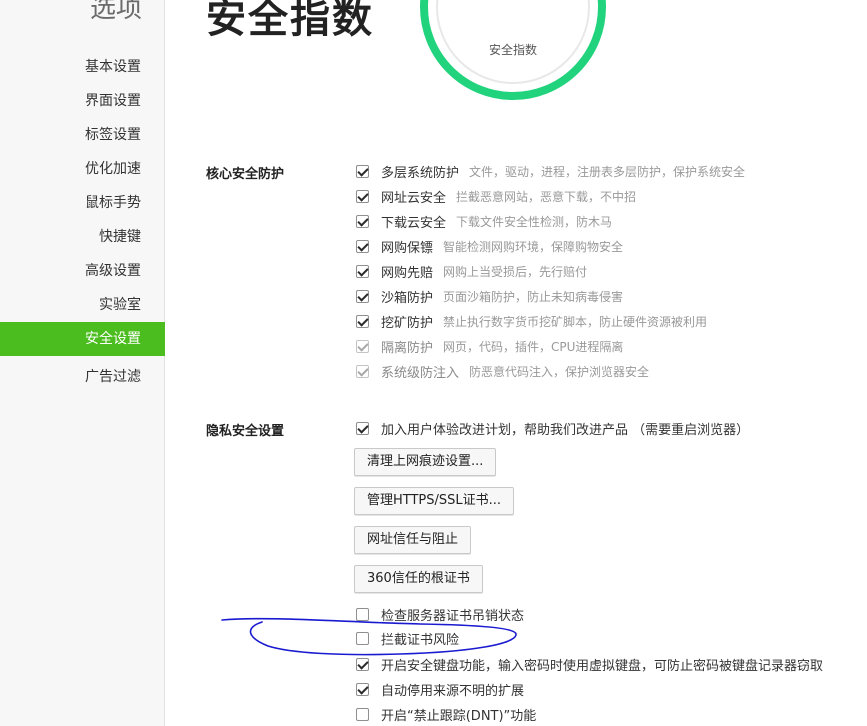 This screenshot has width=867, height=726. I want to click on option-anti-injection: 系统级防注入 防恶意代码注入，保护浏览器安全, so click(502, 371).